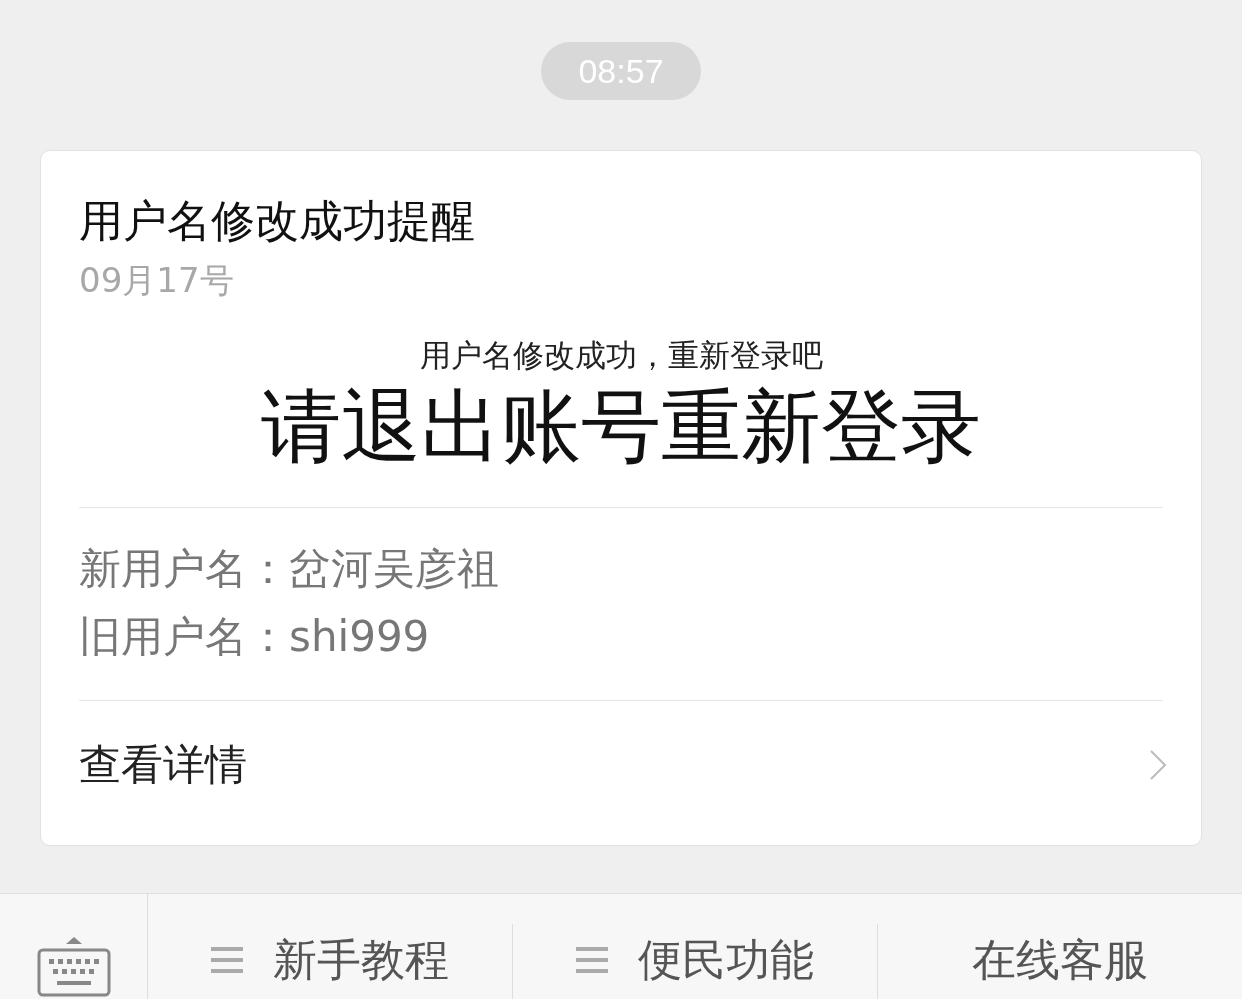 Image resolution: width=1242 pixels, height=999 pixels. Describe the element at coordinates (1060, 960) in the screenshot. I see `menu-tab: 在线客服` at that location.